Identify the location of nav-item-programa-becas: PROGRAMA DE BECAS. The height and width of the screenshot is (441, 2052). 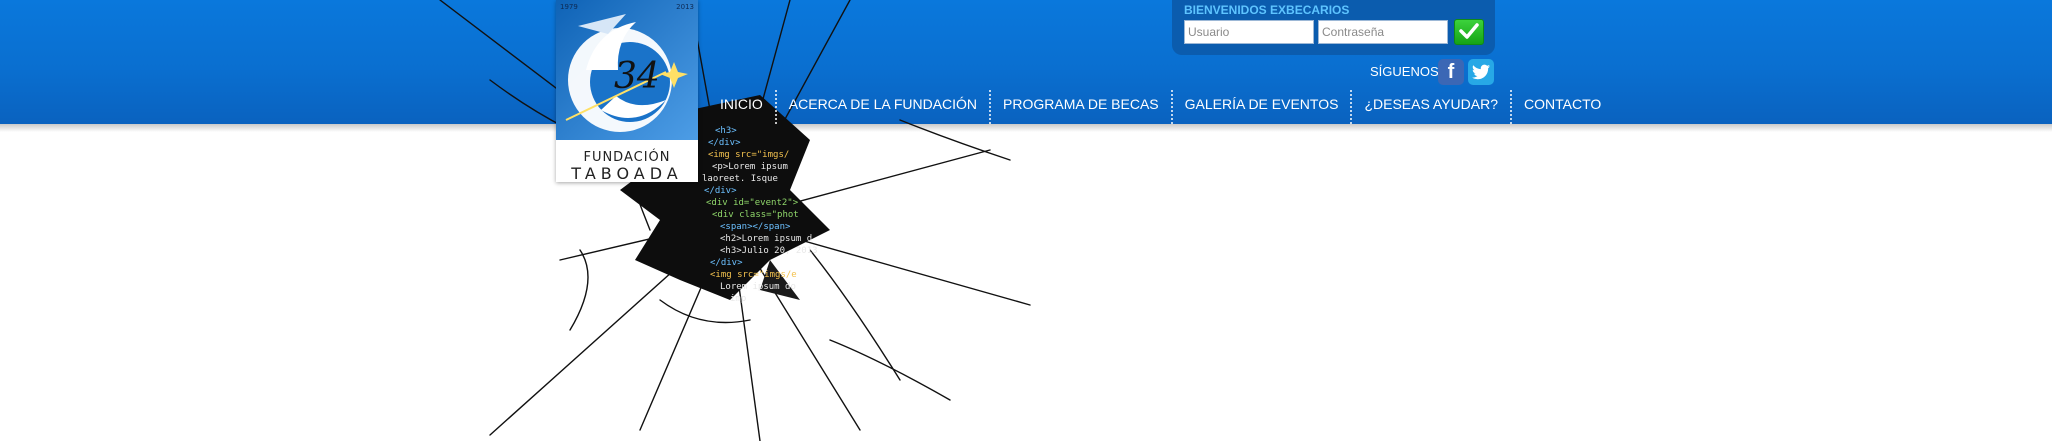
(1080, 107).